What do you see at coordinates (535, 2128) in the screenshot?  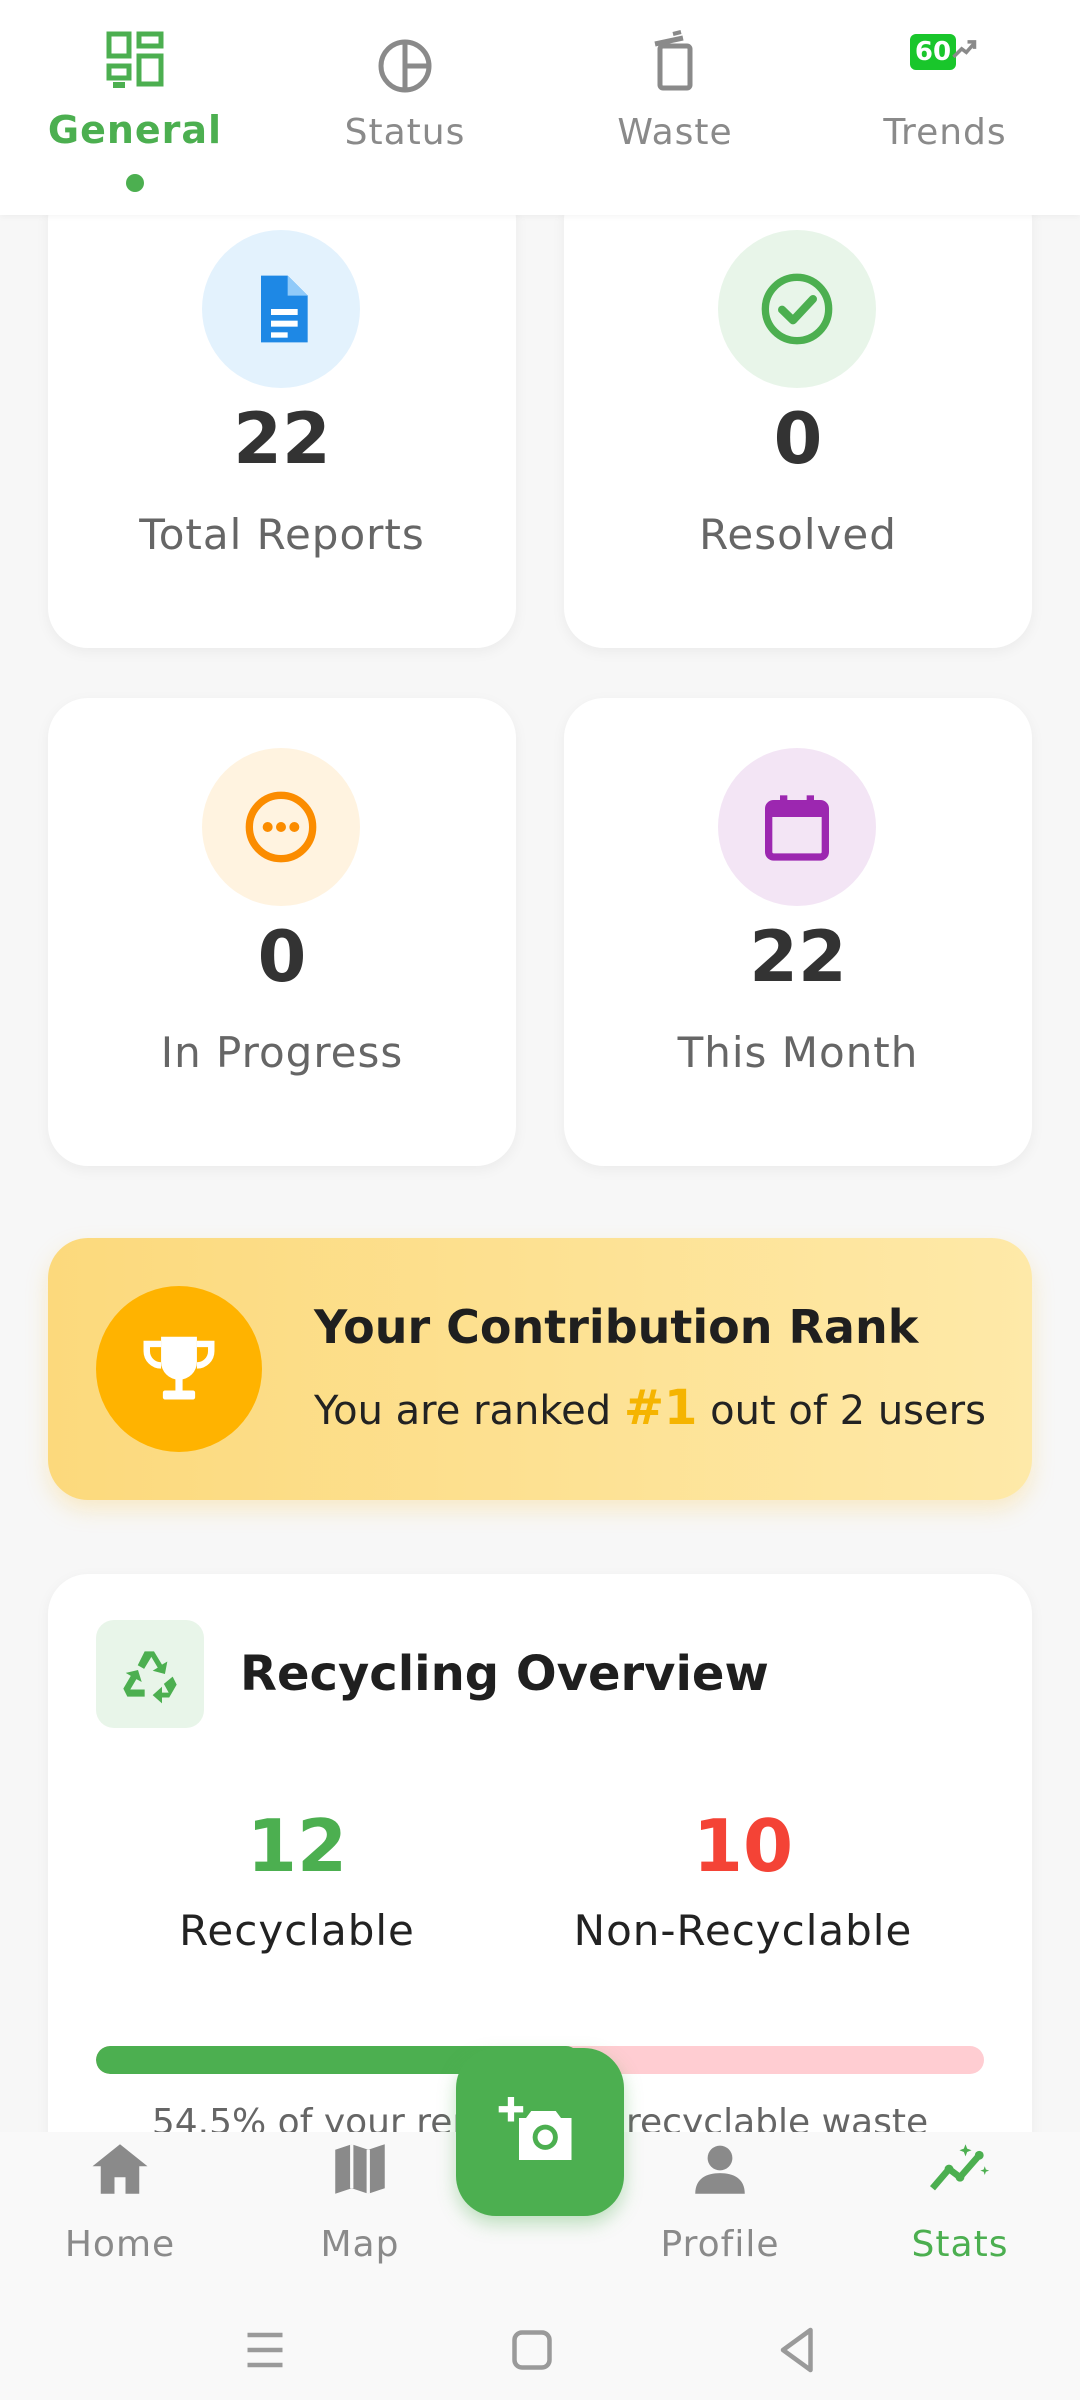 I see `add-photo-camera-icon` at bounding box center [535, 2128].